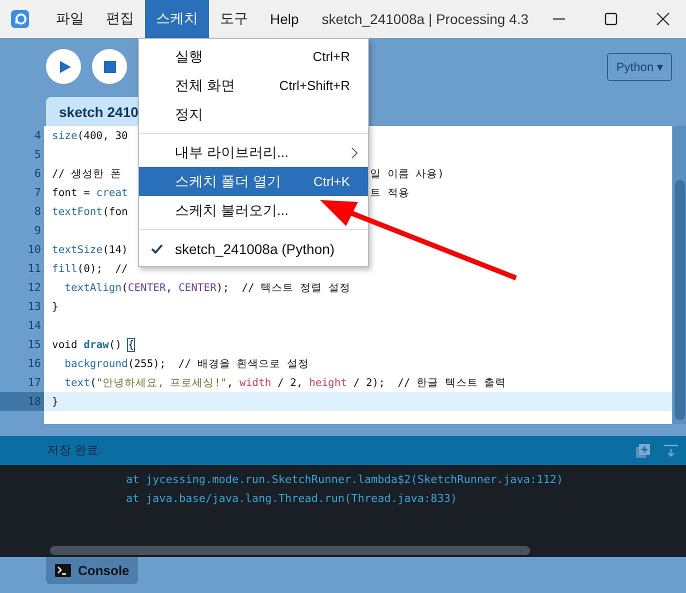  What do you see at coordinates (90, 136) in the screenshot?
I see `code-line: size(400, 30` at bounding box center [90, 136].